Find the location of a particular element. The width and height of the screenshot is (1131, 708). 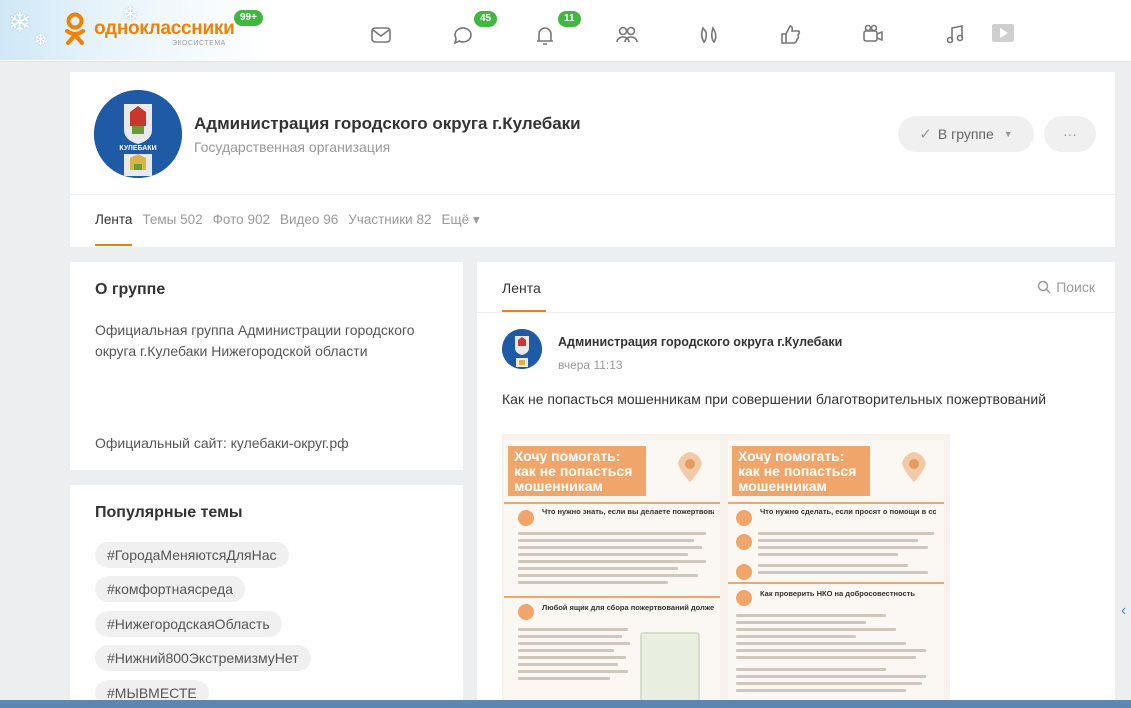

tab-label: Ещё ▾ is located at coordinates (460, 219).